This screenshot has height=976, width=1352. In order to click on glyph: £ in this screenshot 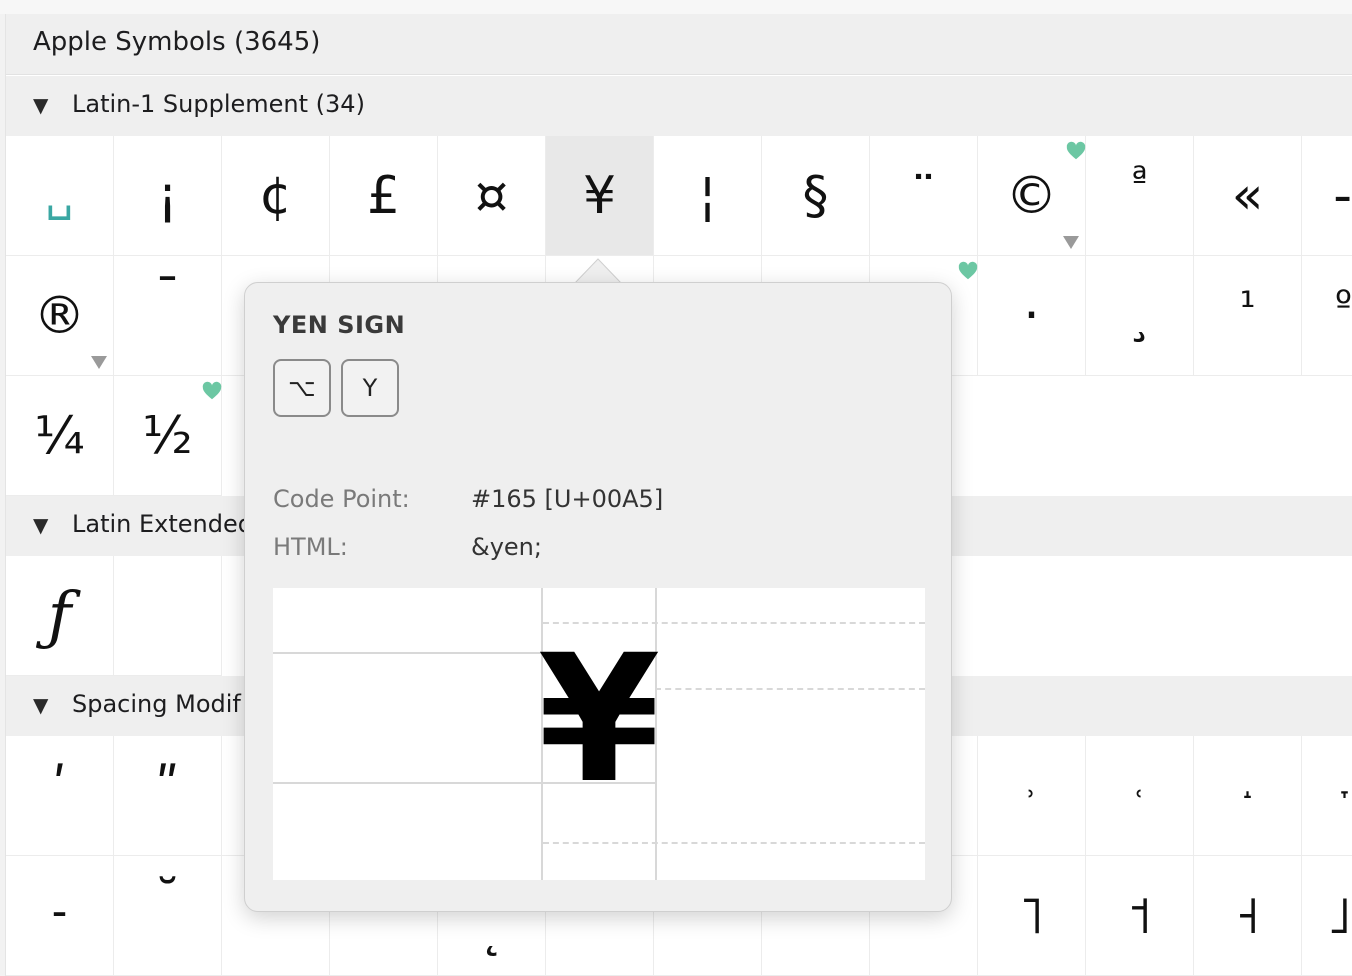, I will do `click(383, 195)`.